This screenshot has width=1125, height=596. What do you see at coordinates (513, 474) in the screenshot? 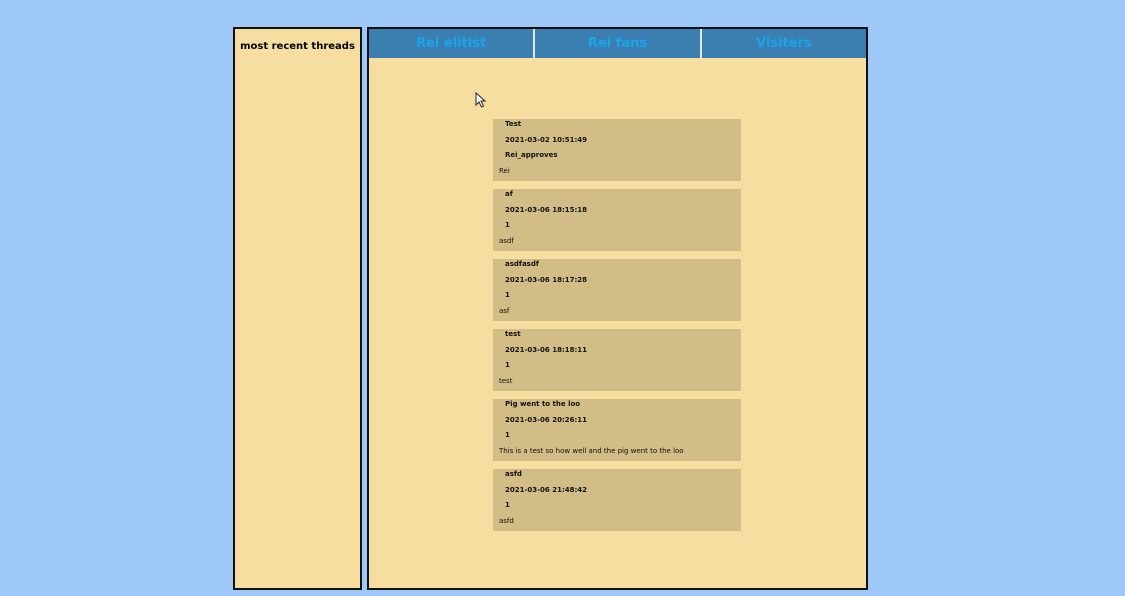
I see `thread-title: asfd` at bounding box center [513, 474].